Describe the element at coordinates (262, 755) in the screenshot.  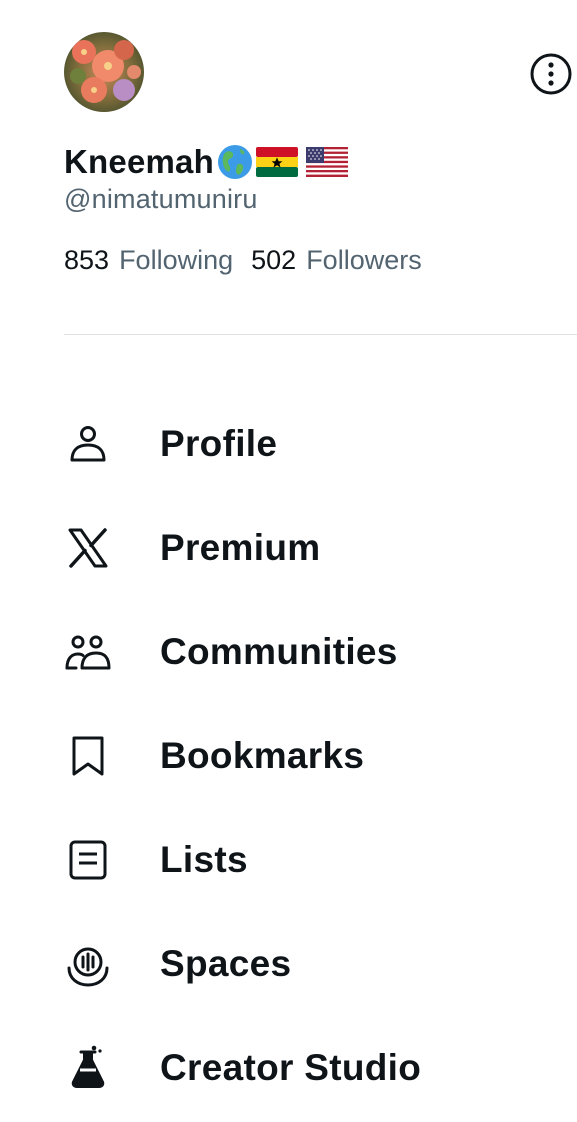
I see `menu-label-bookmarks: Bookmarks` at that location.